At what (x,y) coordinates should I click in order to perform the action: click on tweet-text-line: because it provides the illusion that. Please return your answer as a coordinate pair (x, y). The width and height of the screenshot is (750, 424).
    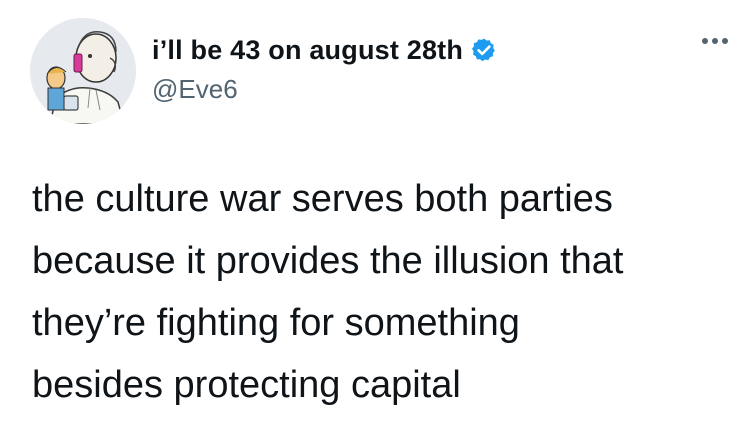
    Looking at the image, I should click on (328, 261).